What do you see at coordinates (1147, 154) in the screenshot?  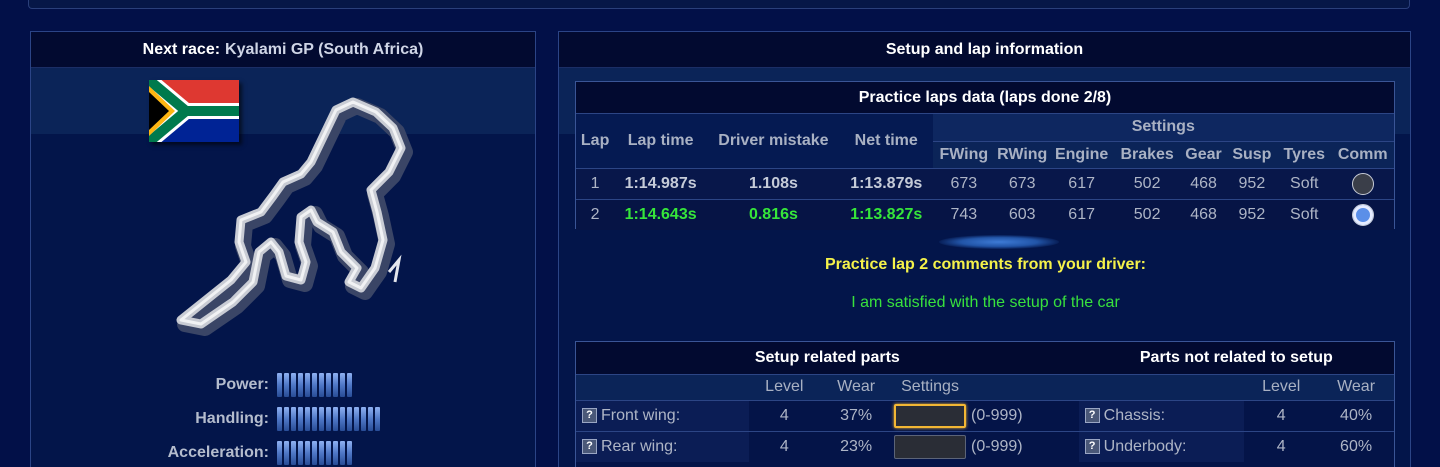 I see `col-brakes: Brakes` at bounding box center [1147, 154].